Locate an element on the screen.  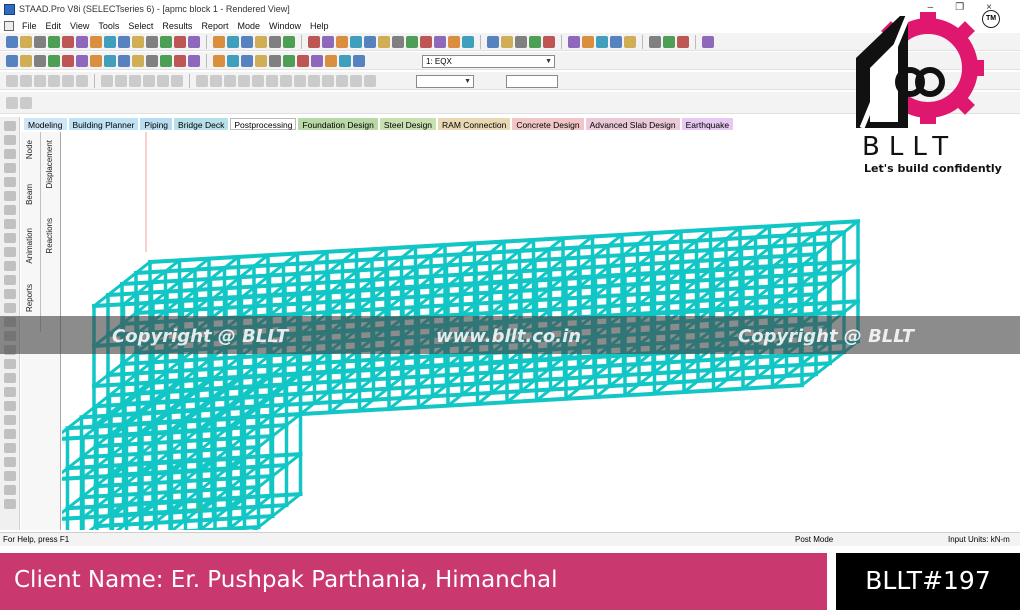
tab-modeling: Modeling is located at coordinates (45, 124).